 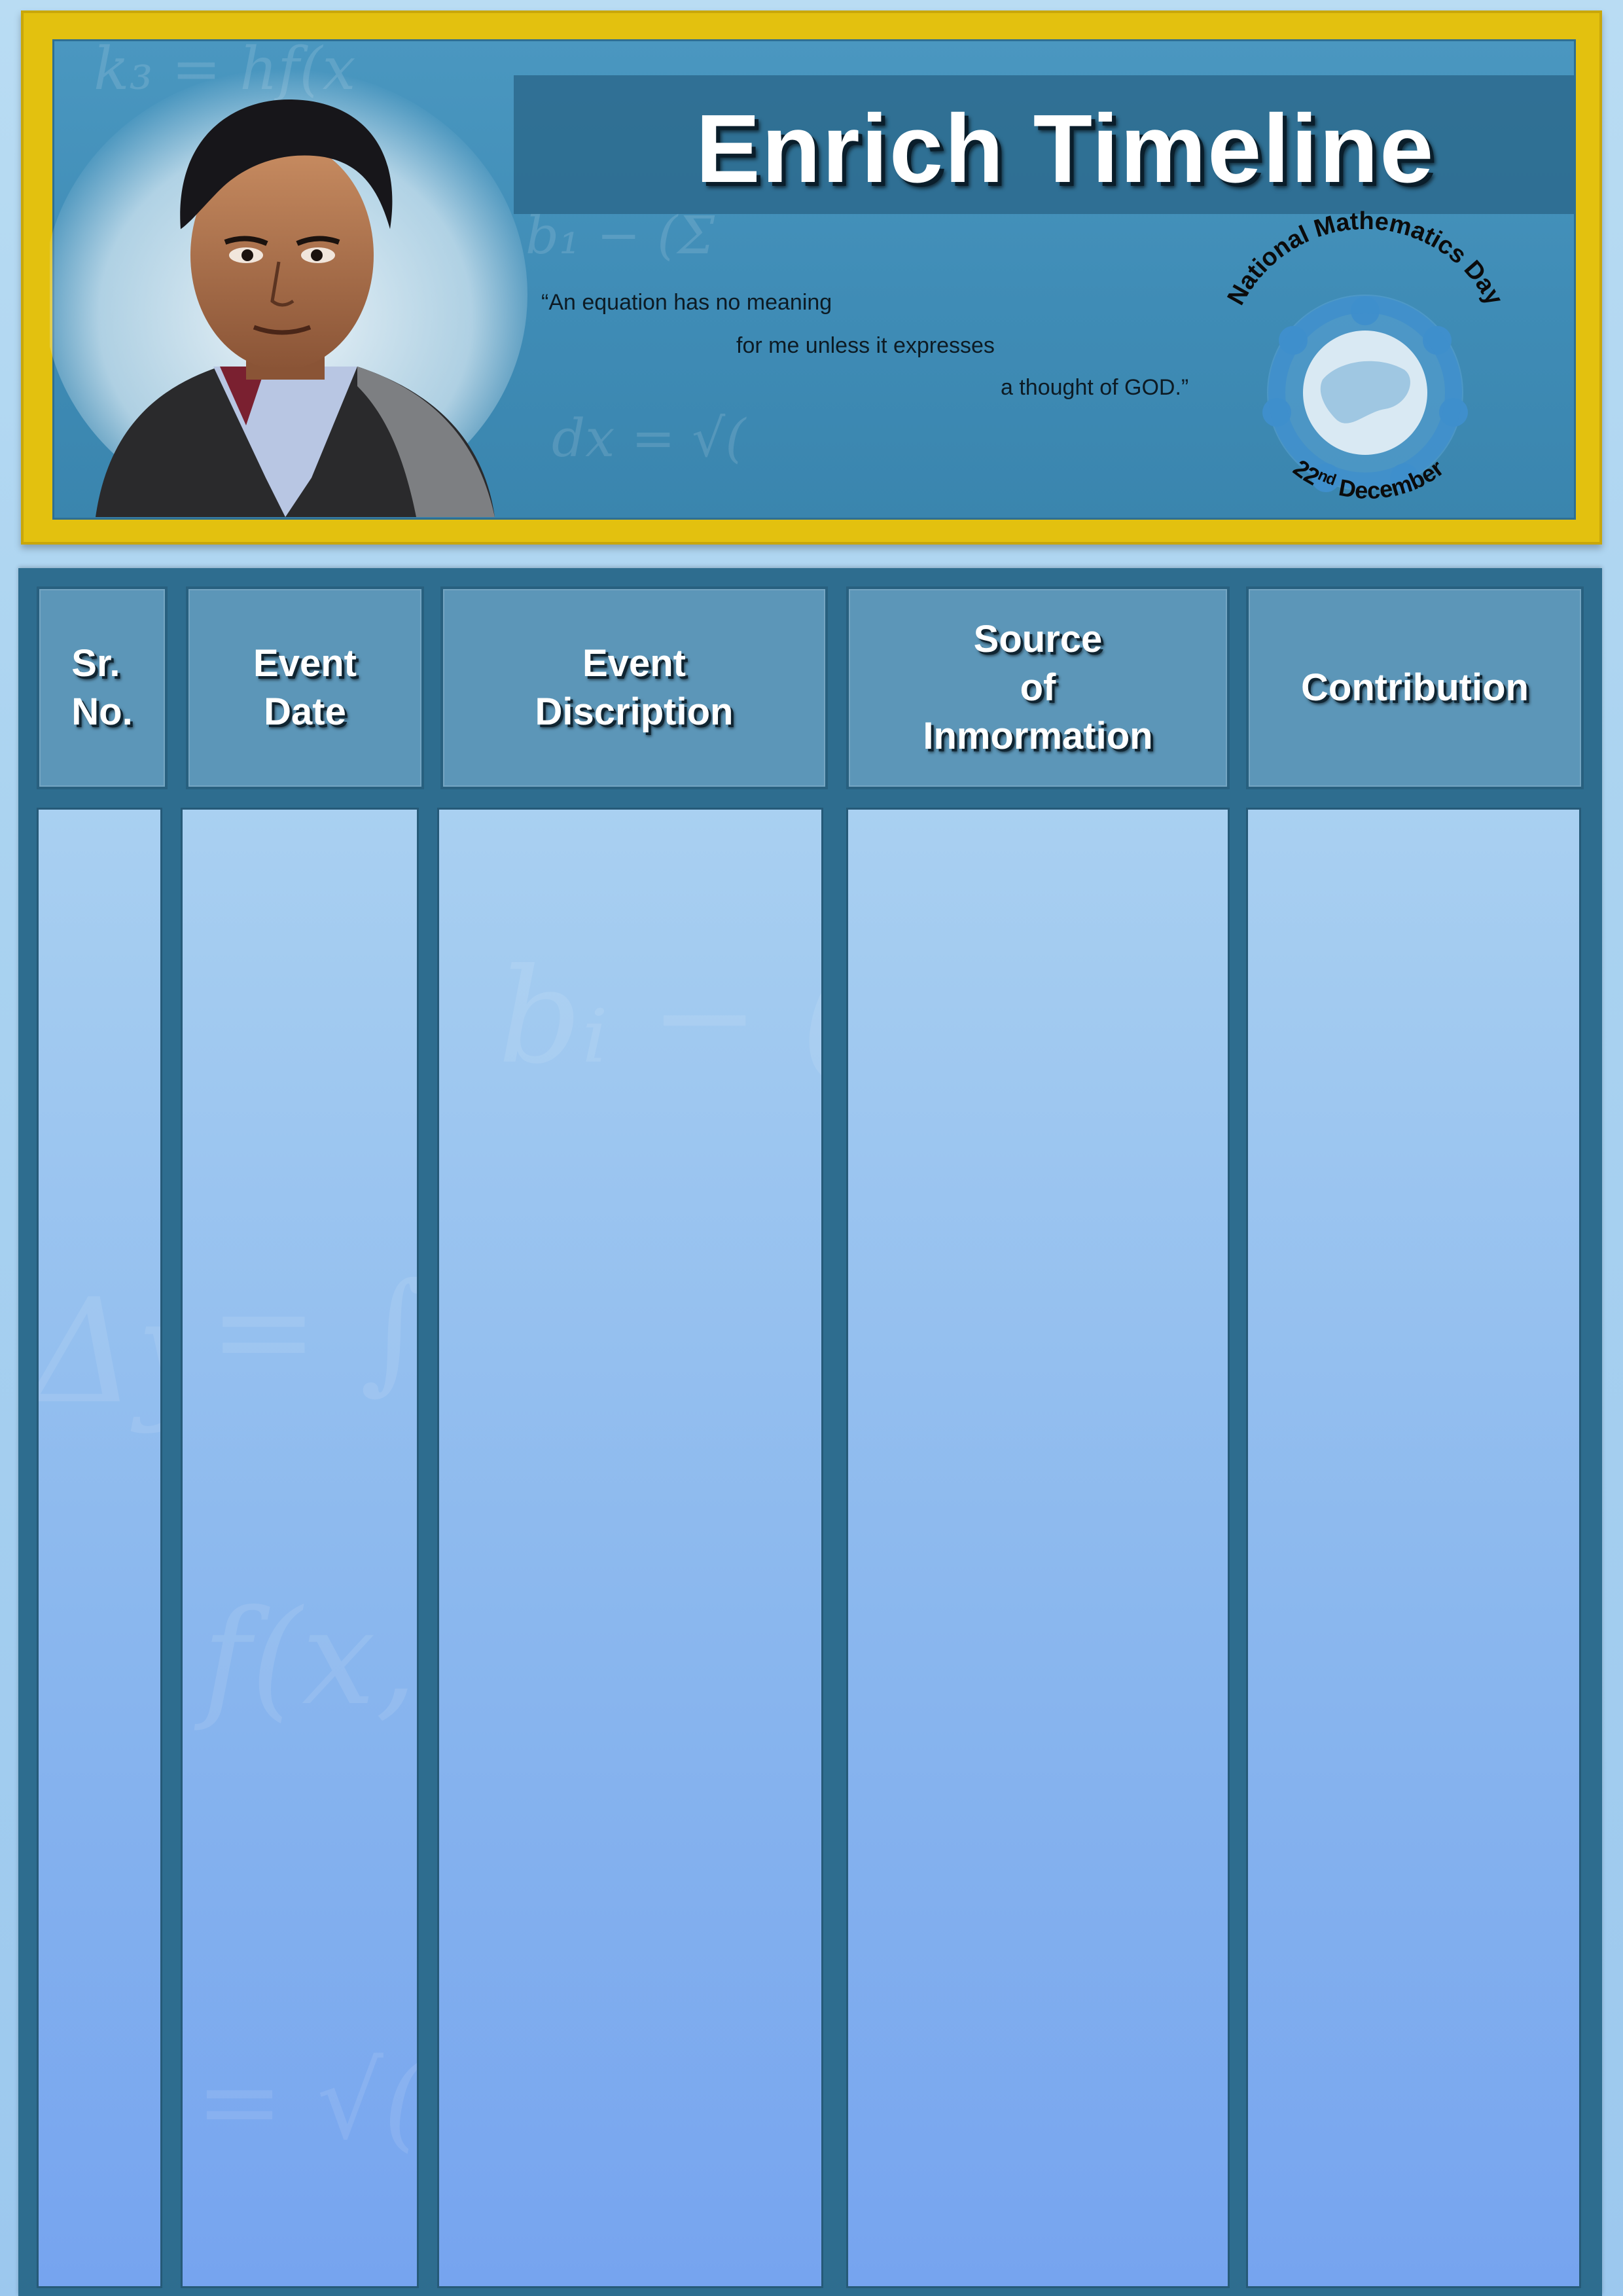 I want to click on background-formula: bᵢ − (Σ, so click(x=659, y=1017).